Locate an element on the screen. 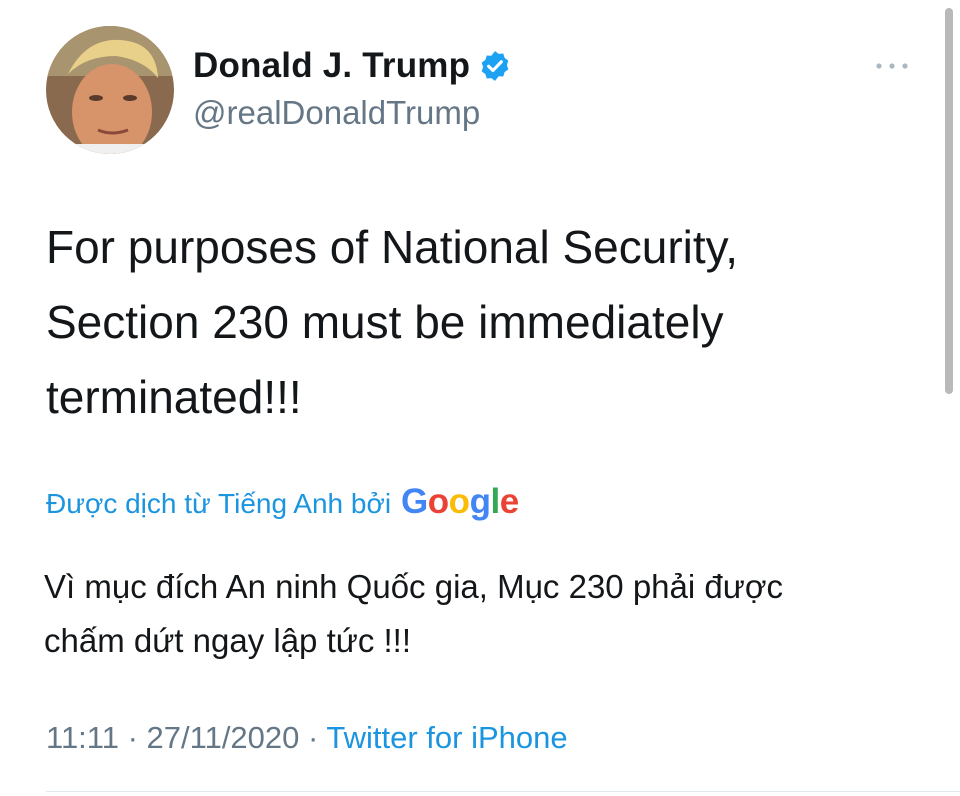 This screenshot has width=960, height=796. translated-by-link: Được dịch từ Tiếng Anh bởi Google is located at coordinates (282, 502).